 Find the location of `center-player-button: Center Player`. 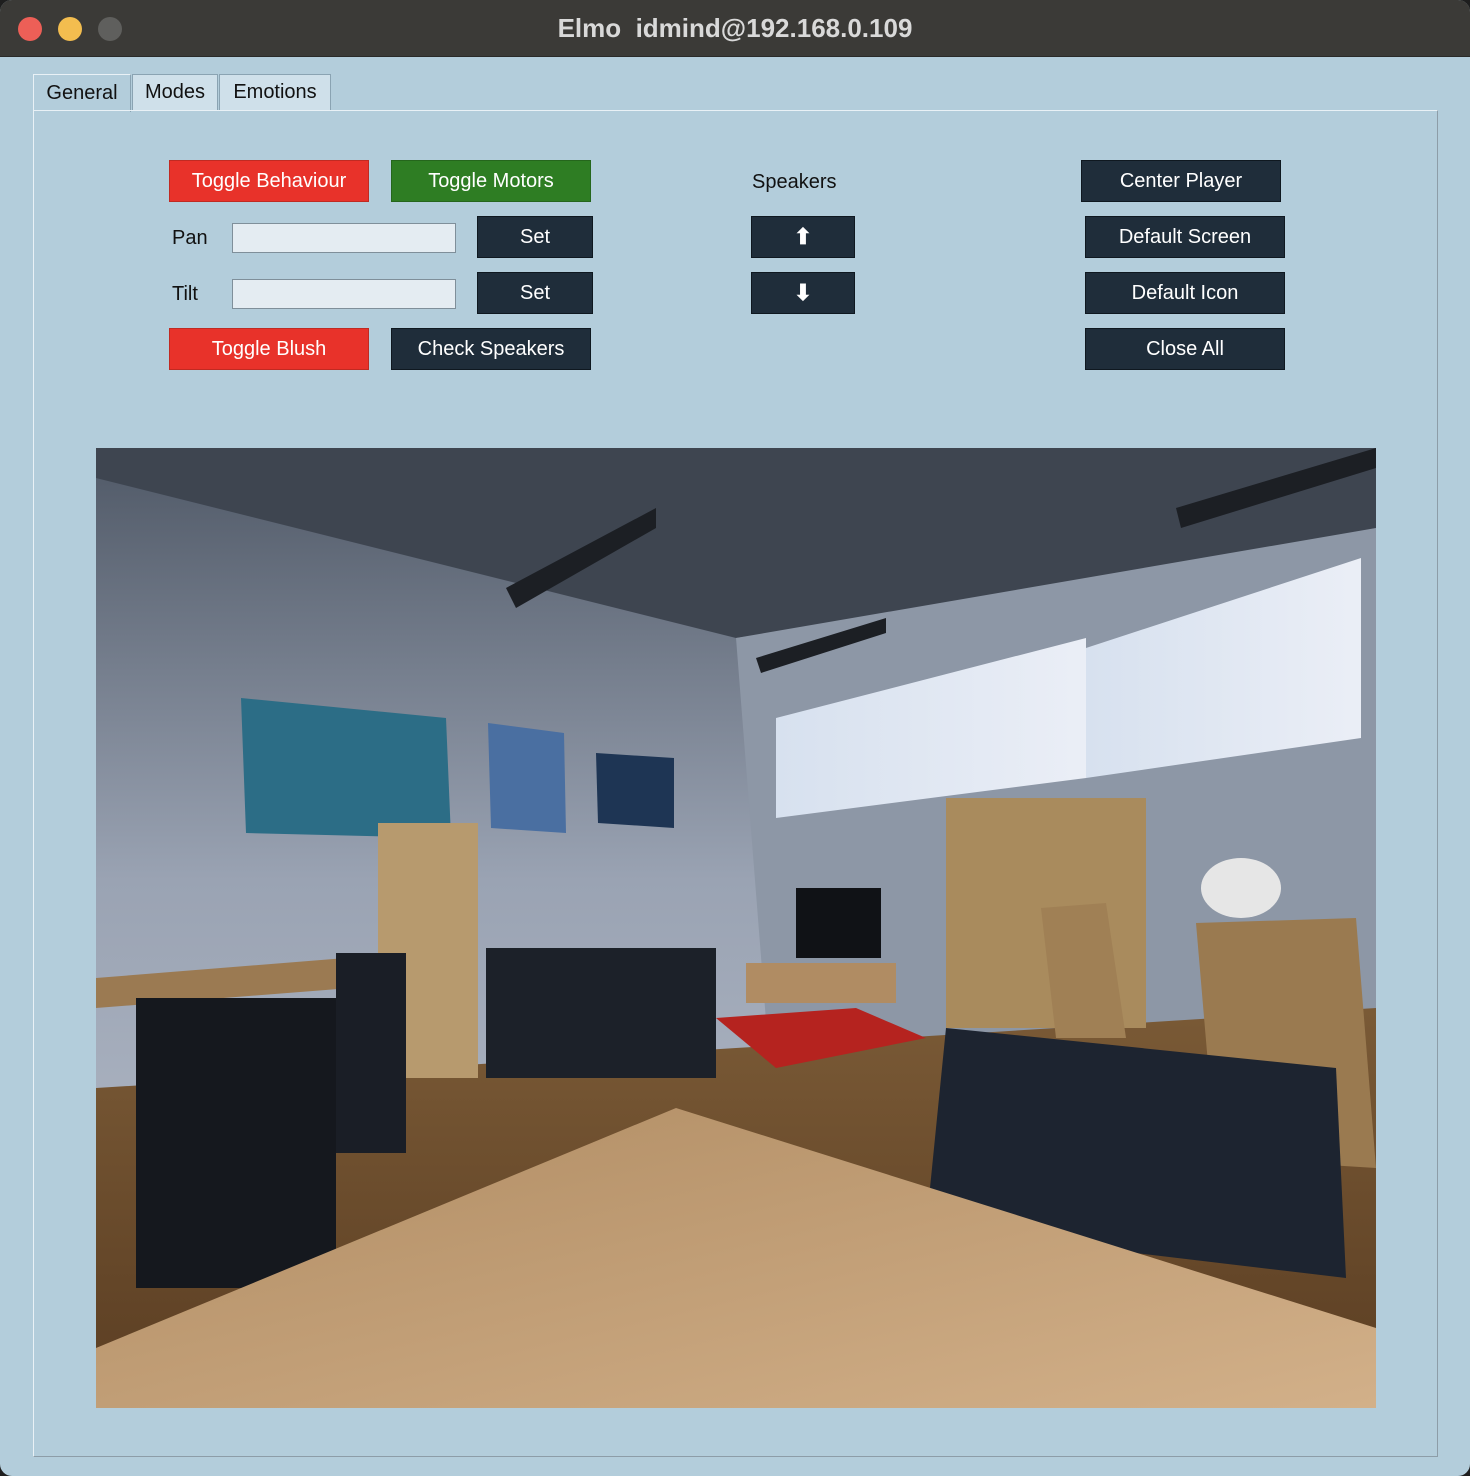

center-player-button: Center Player is located at coordinates (1181, 181).